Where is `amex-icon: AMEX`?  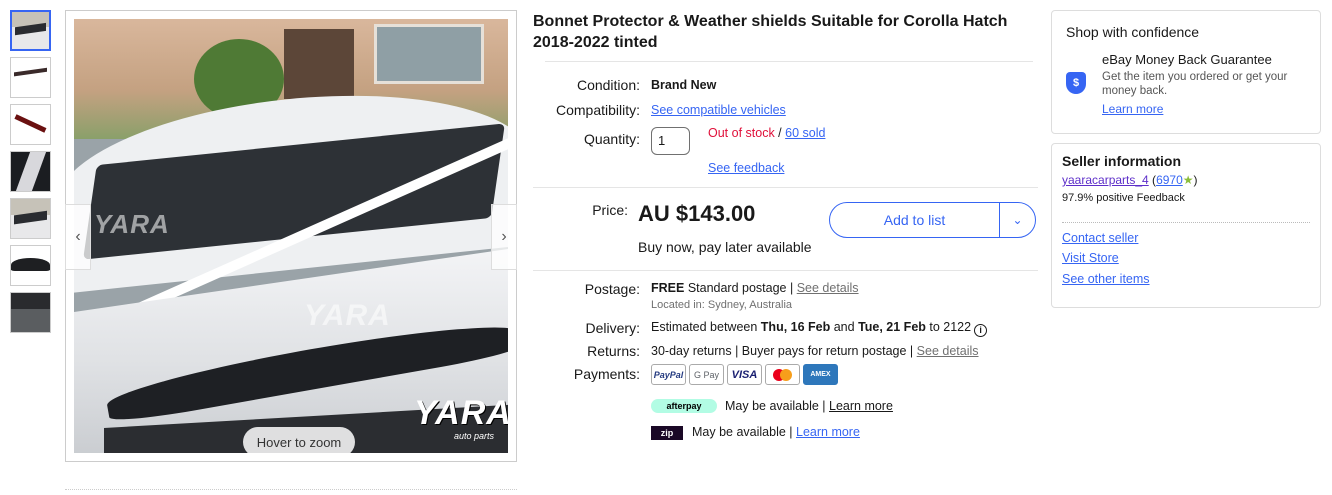 amex-icon: AMEX is located at coordinates (820, 374).